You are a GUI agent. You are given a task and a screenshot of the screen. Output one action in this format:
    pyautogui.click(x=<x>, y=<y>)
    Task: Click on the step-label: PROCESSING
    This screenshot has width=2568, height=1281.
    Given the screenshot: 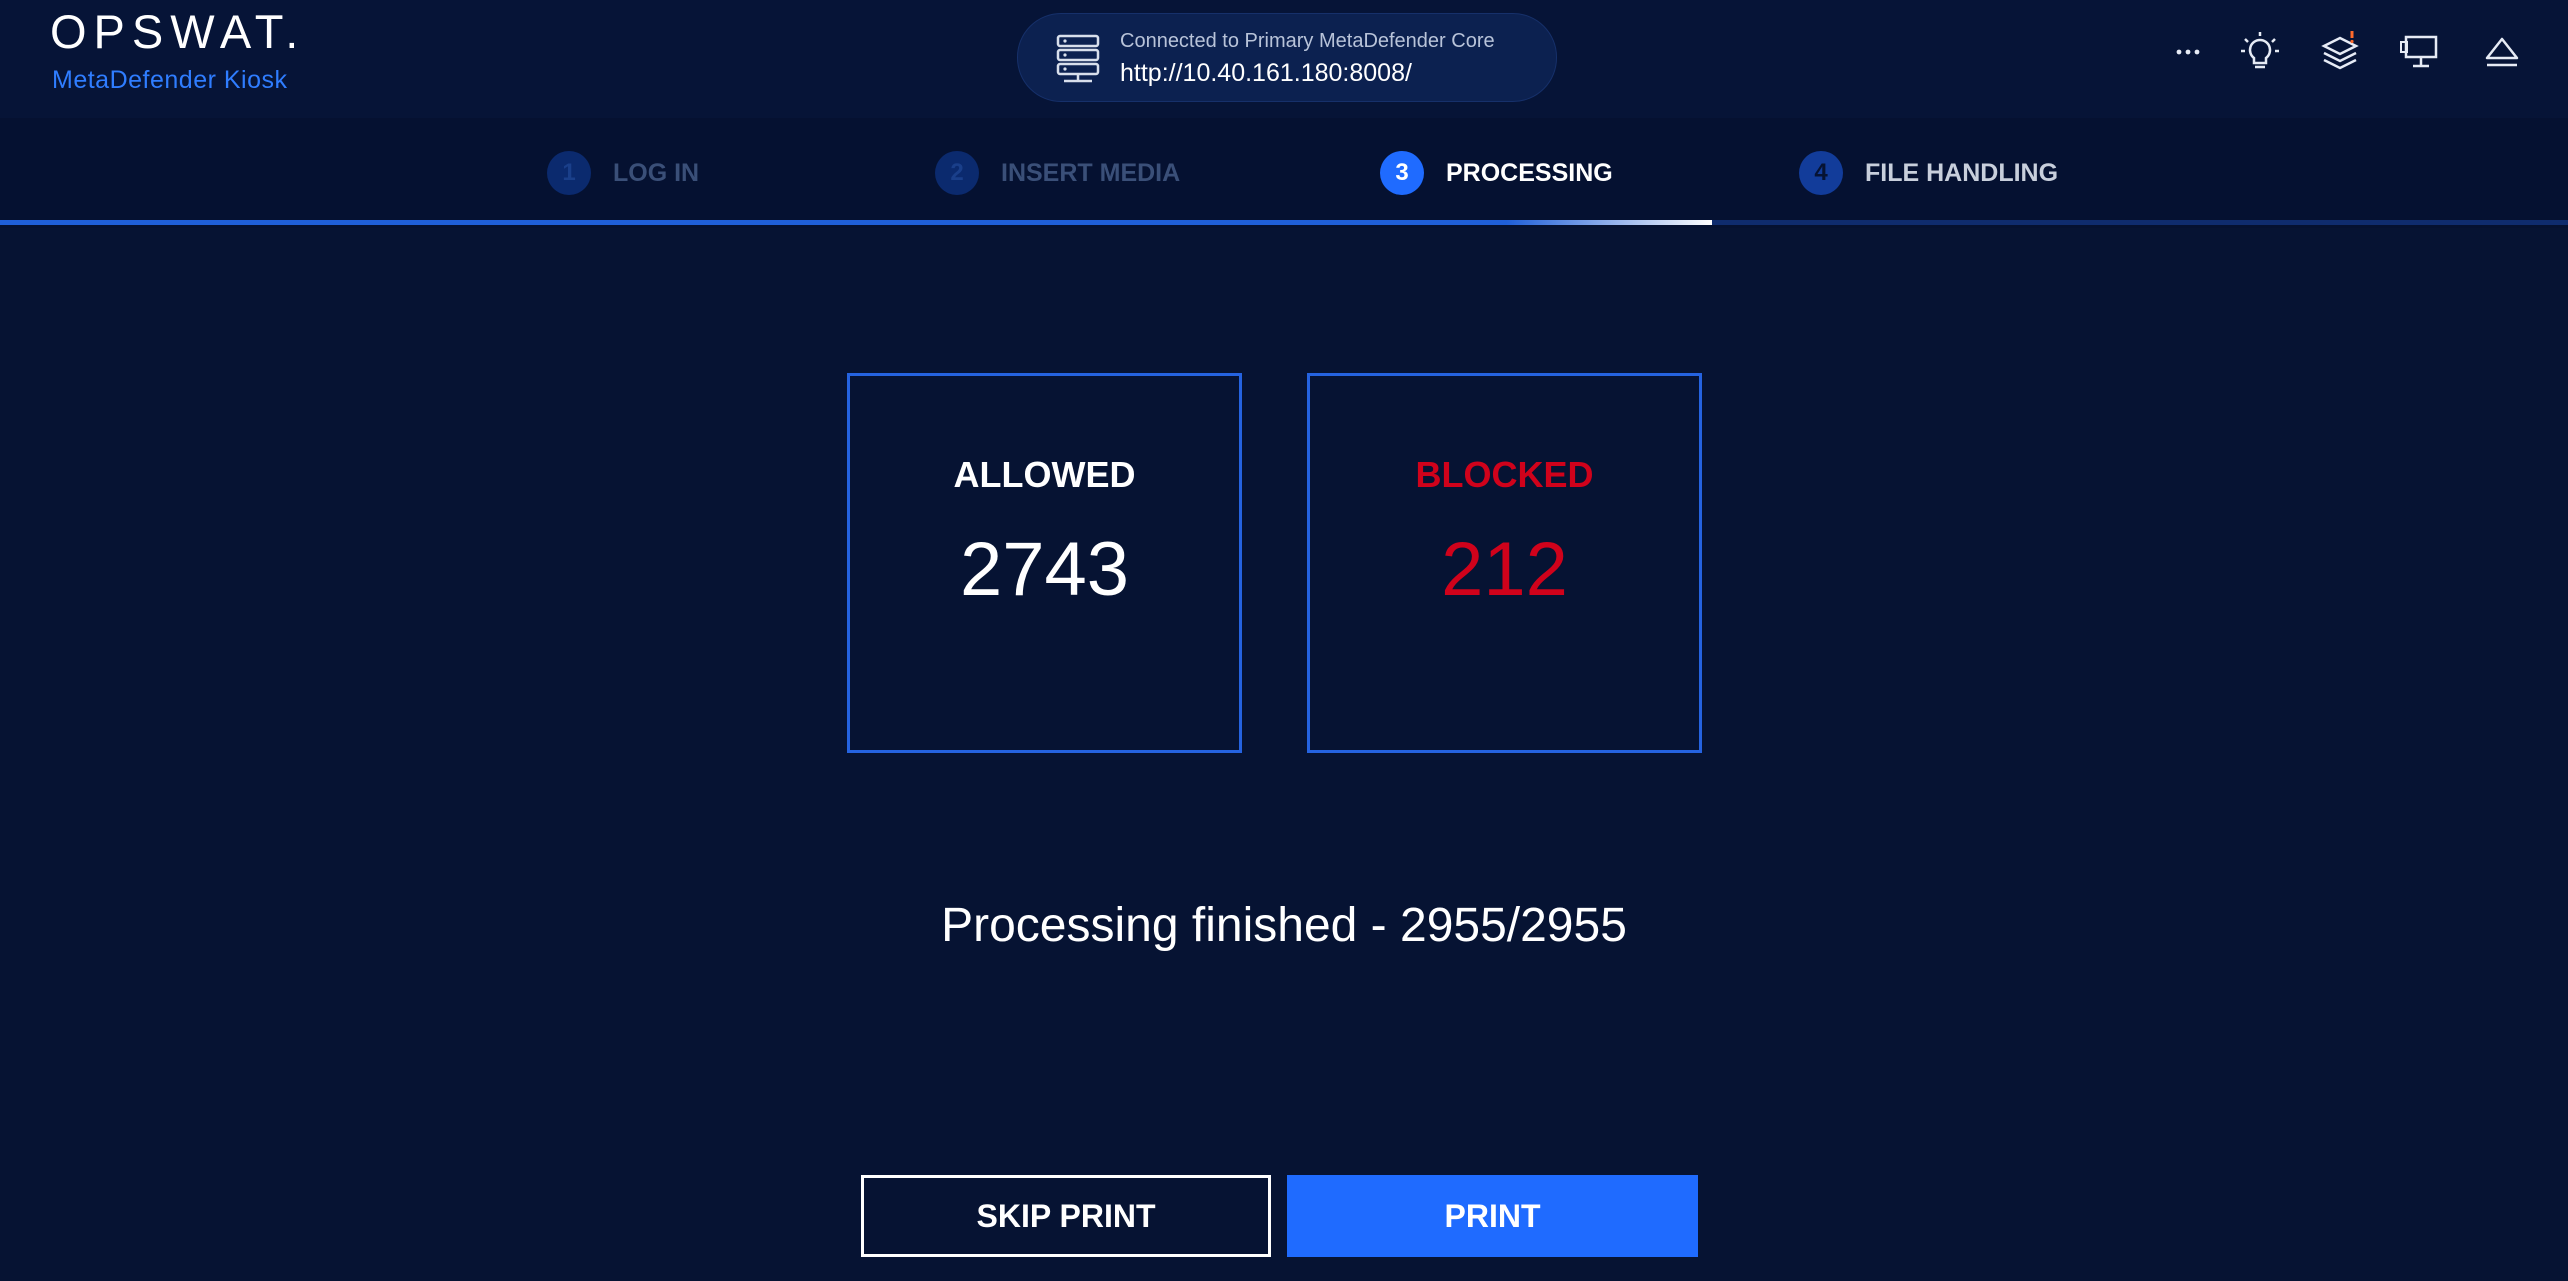 What is the action you would take?
    pyautogui.click(x=1529, y=172)
    